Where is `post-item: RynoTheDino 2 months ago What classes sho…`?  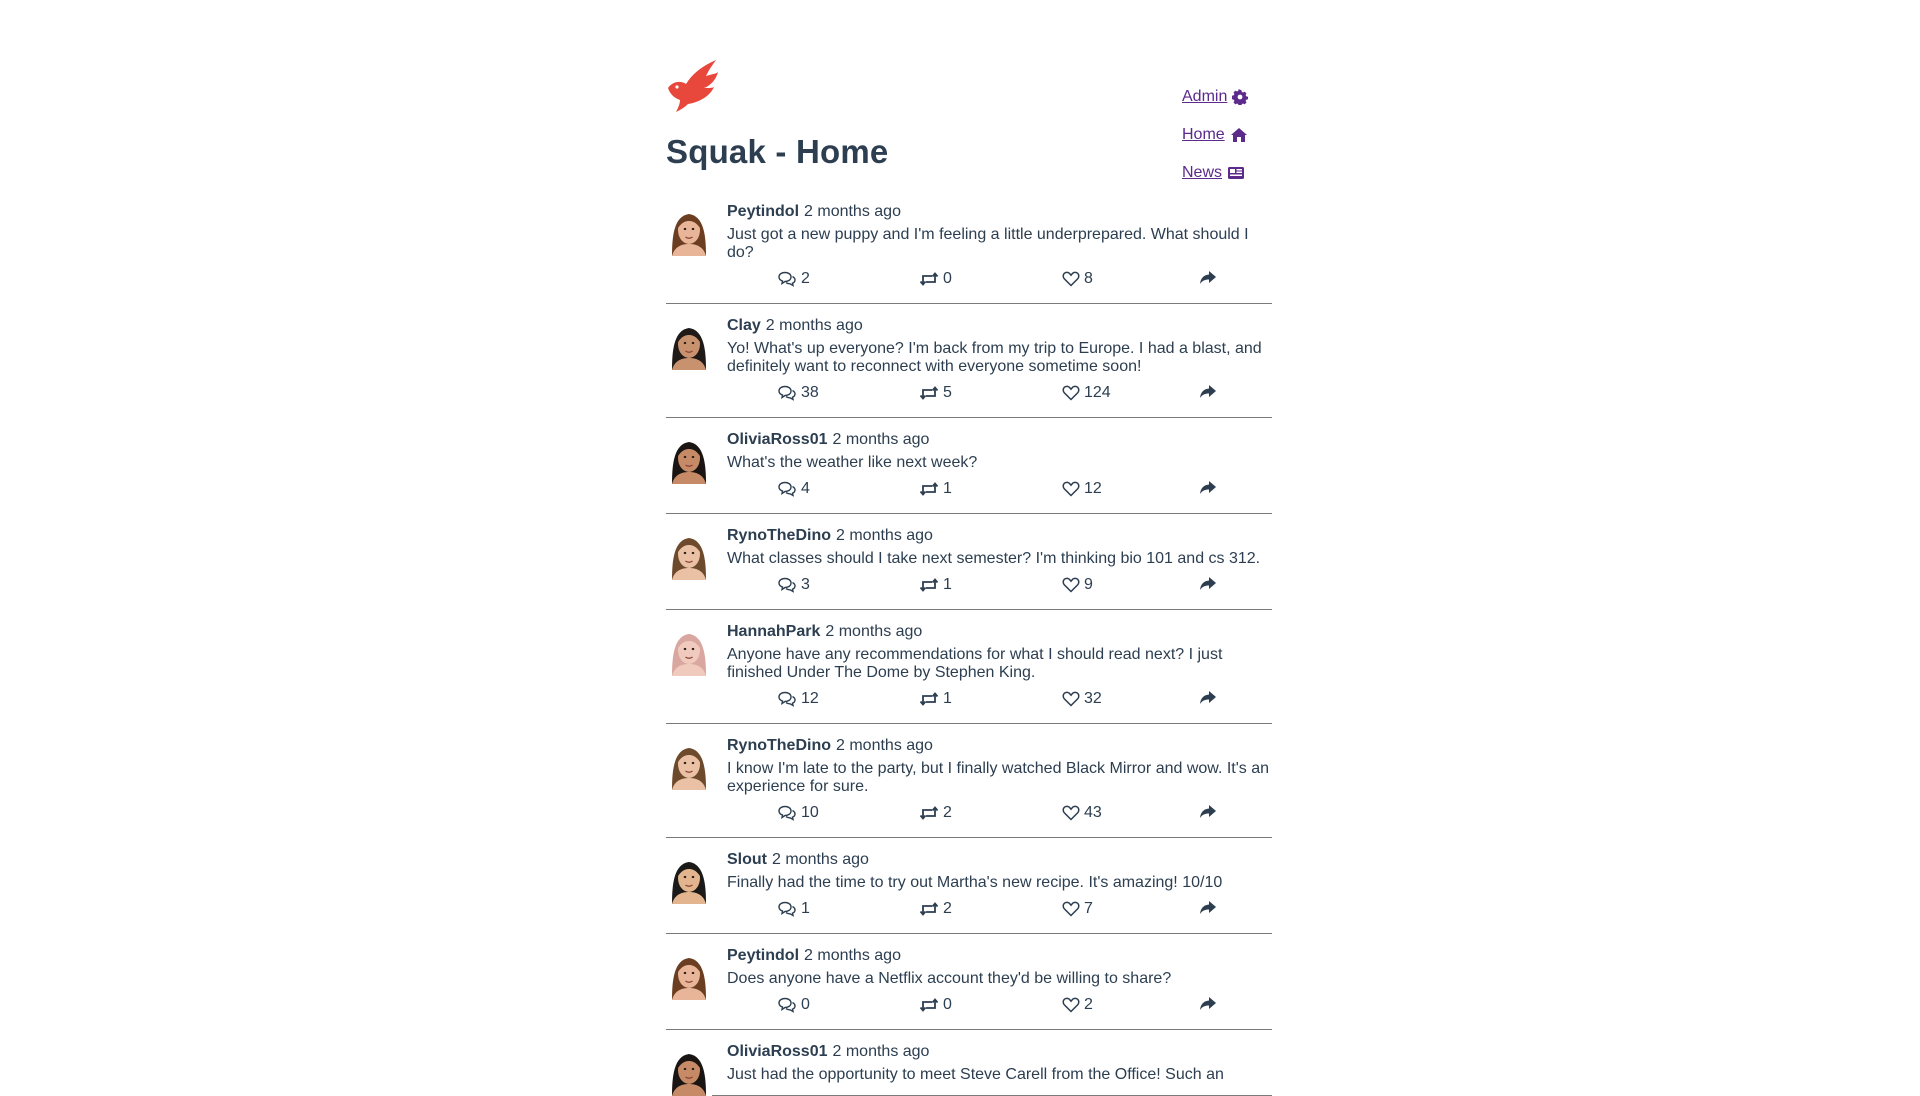
post-item: RynoTheDino 2 months ago What classes sho… is located at coordinates (969, 562).